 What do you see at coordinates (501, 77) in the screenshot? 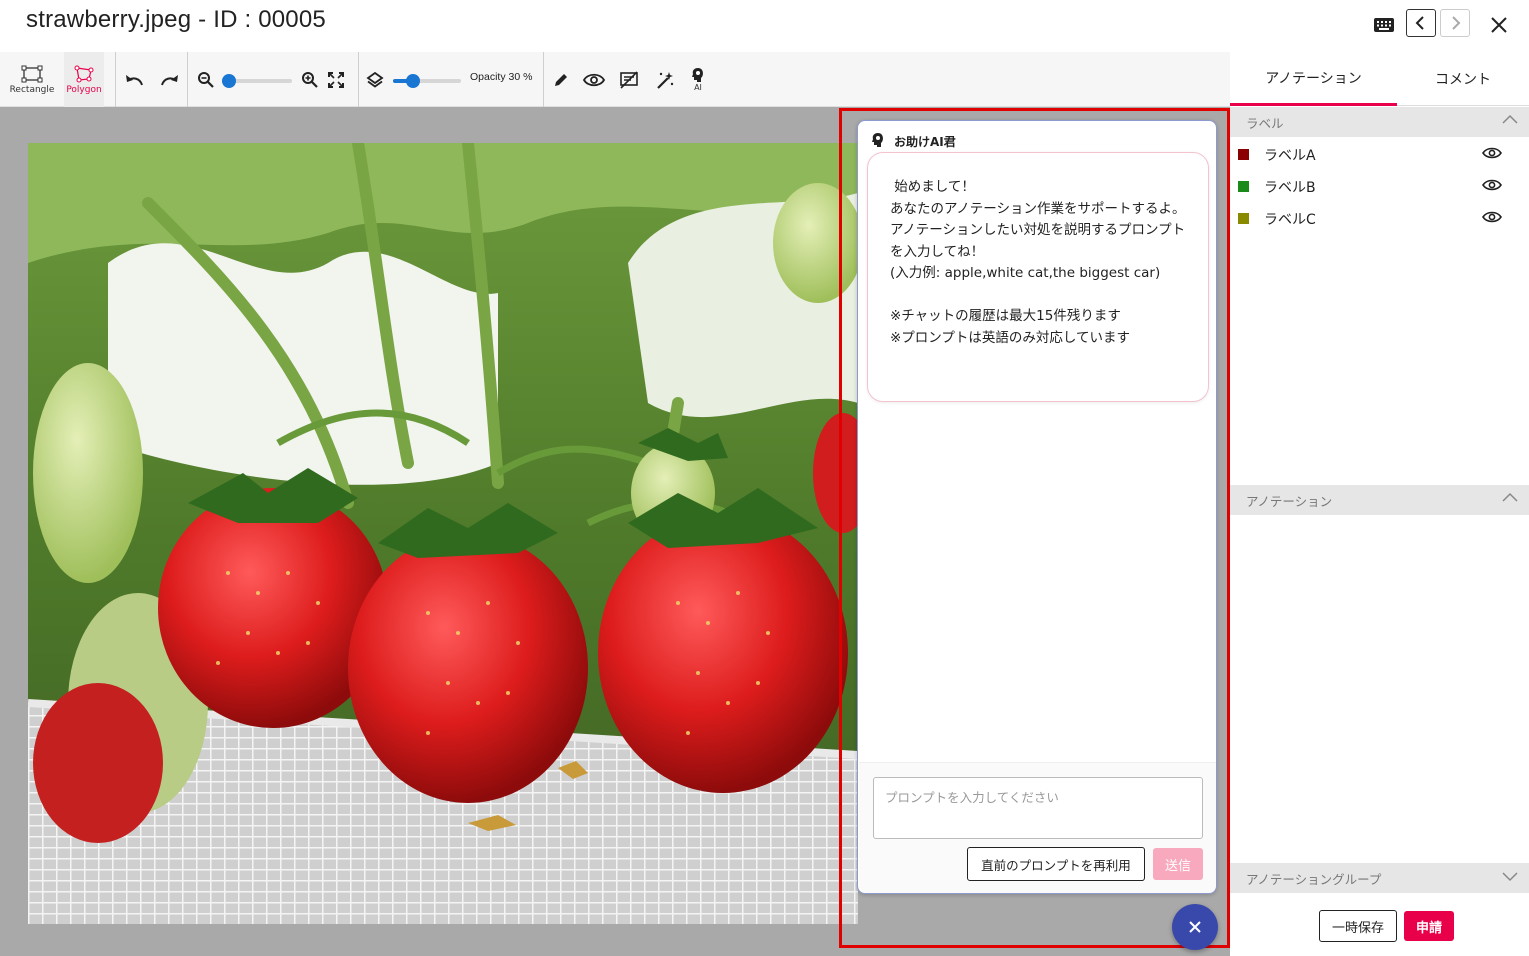
I see `opacity-label: Opacity 30 %` at bounding box center [501, 77].